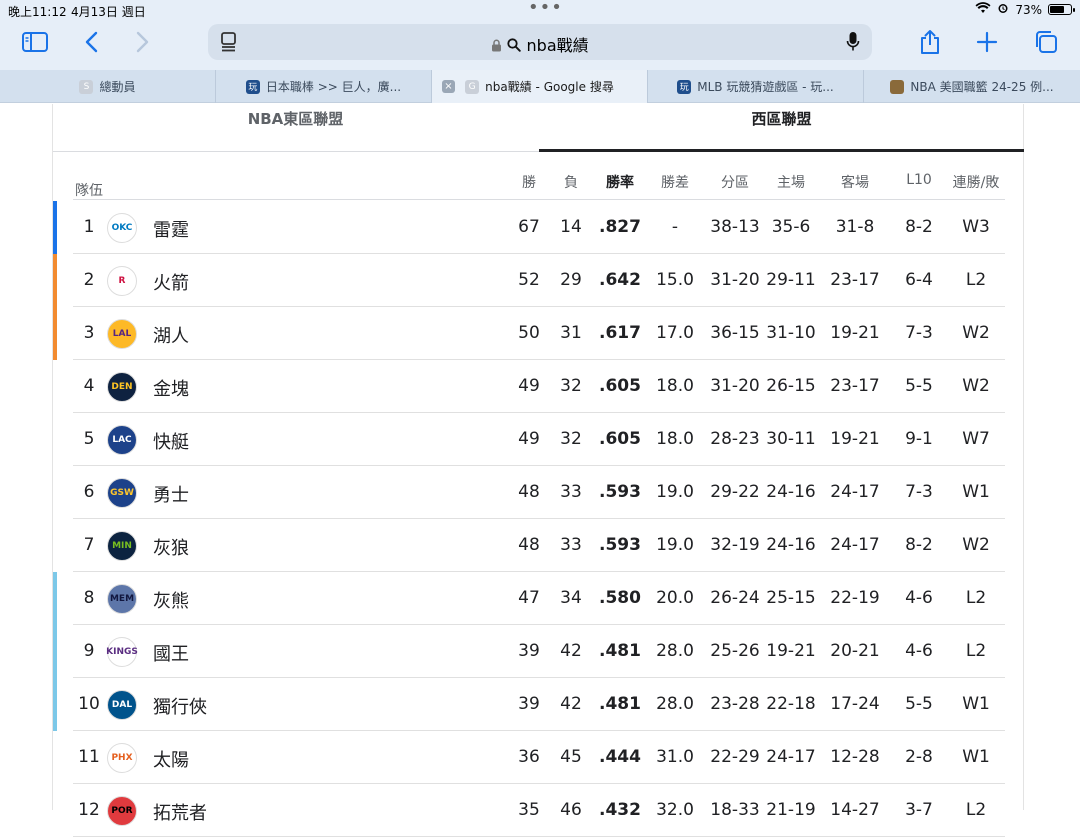 The image size is (1080, 837). What do you see at coordinates (171, 388) in the screenshot?
I see `team-name: 金塊` at bounding box center [171, 388].